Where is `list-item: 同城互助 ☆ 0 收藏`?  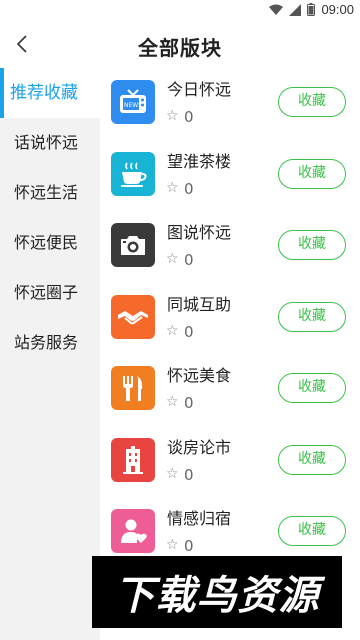 list-item: 同城互助 ☆ 0 收藏 is located at coordinates (230, 319).